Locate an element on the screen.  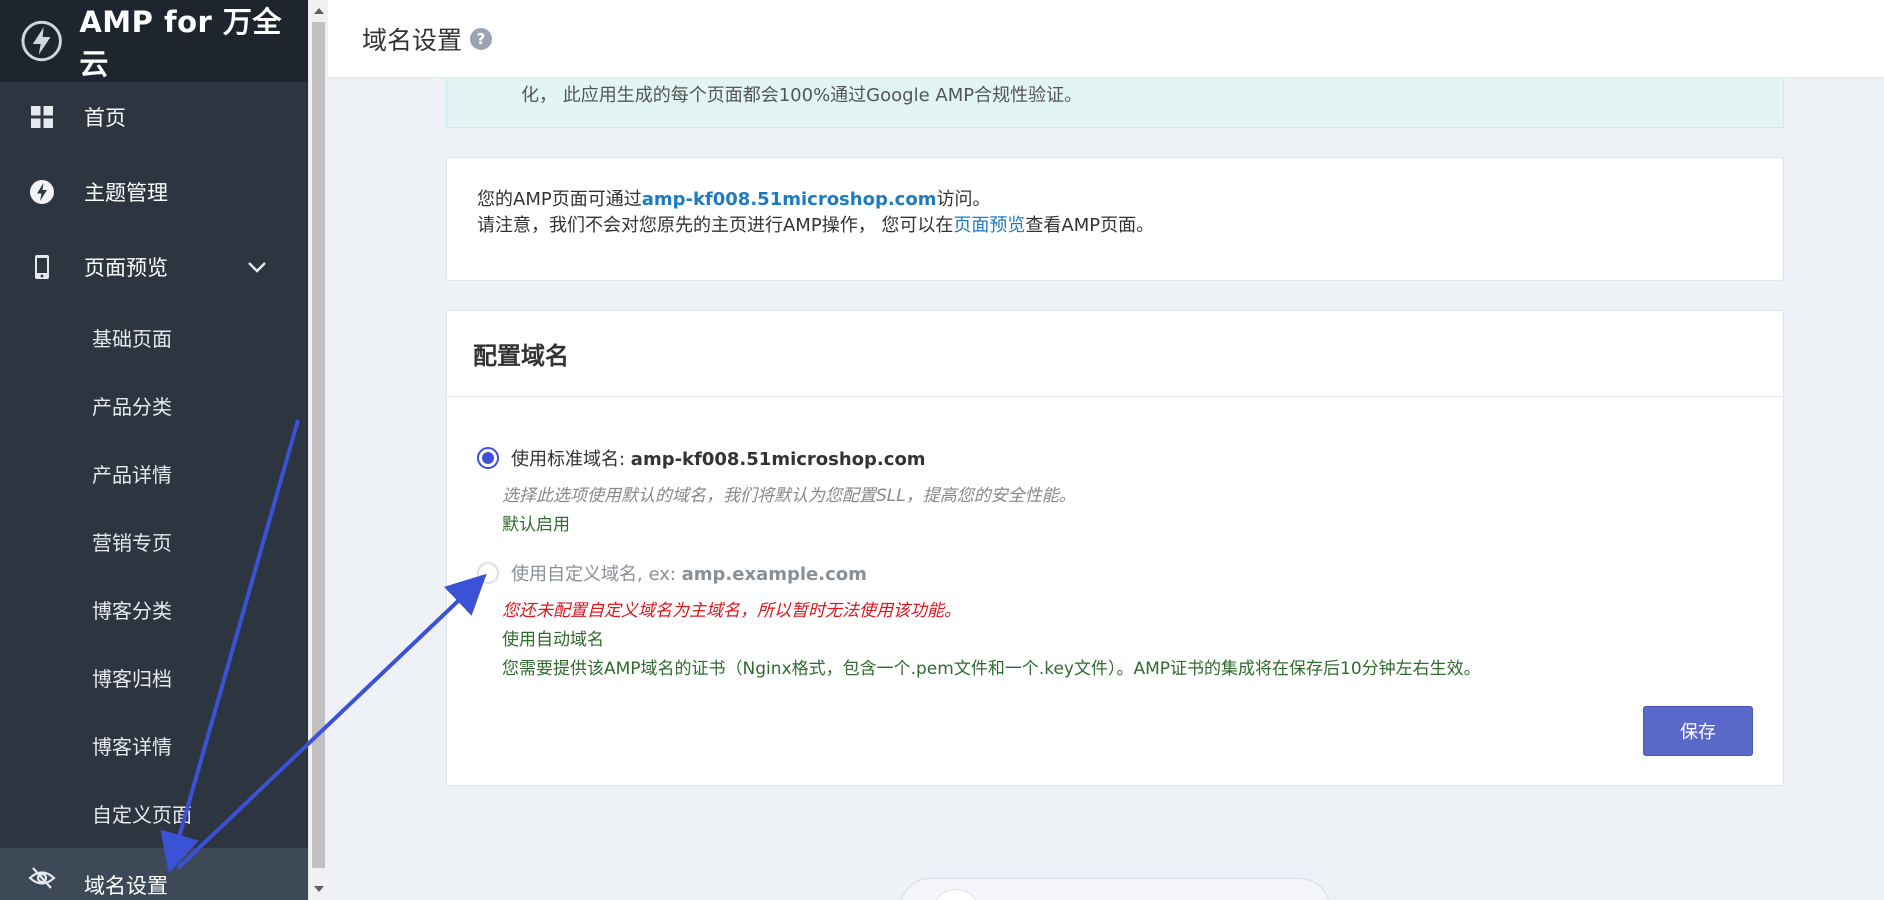
sidebar-item-label: 博客归档 is located at coordinates (132, 678).